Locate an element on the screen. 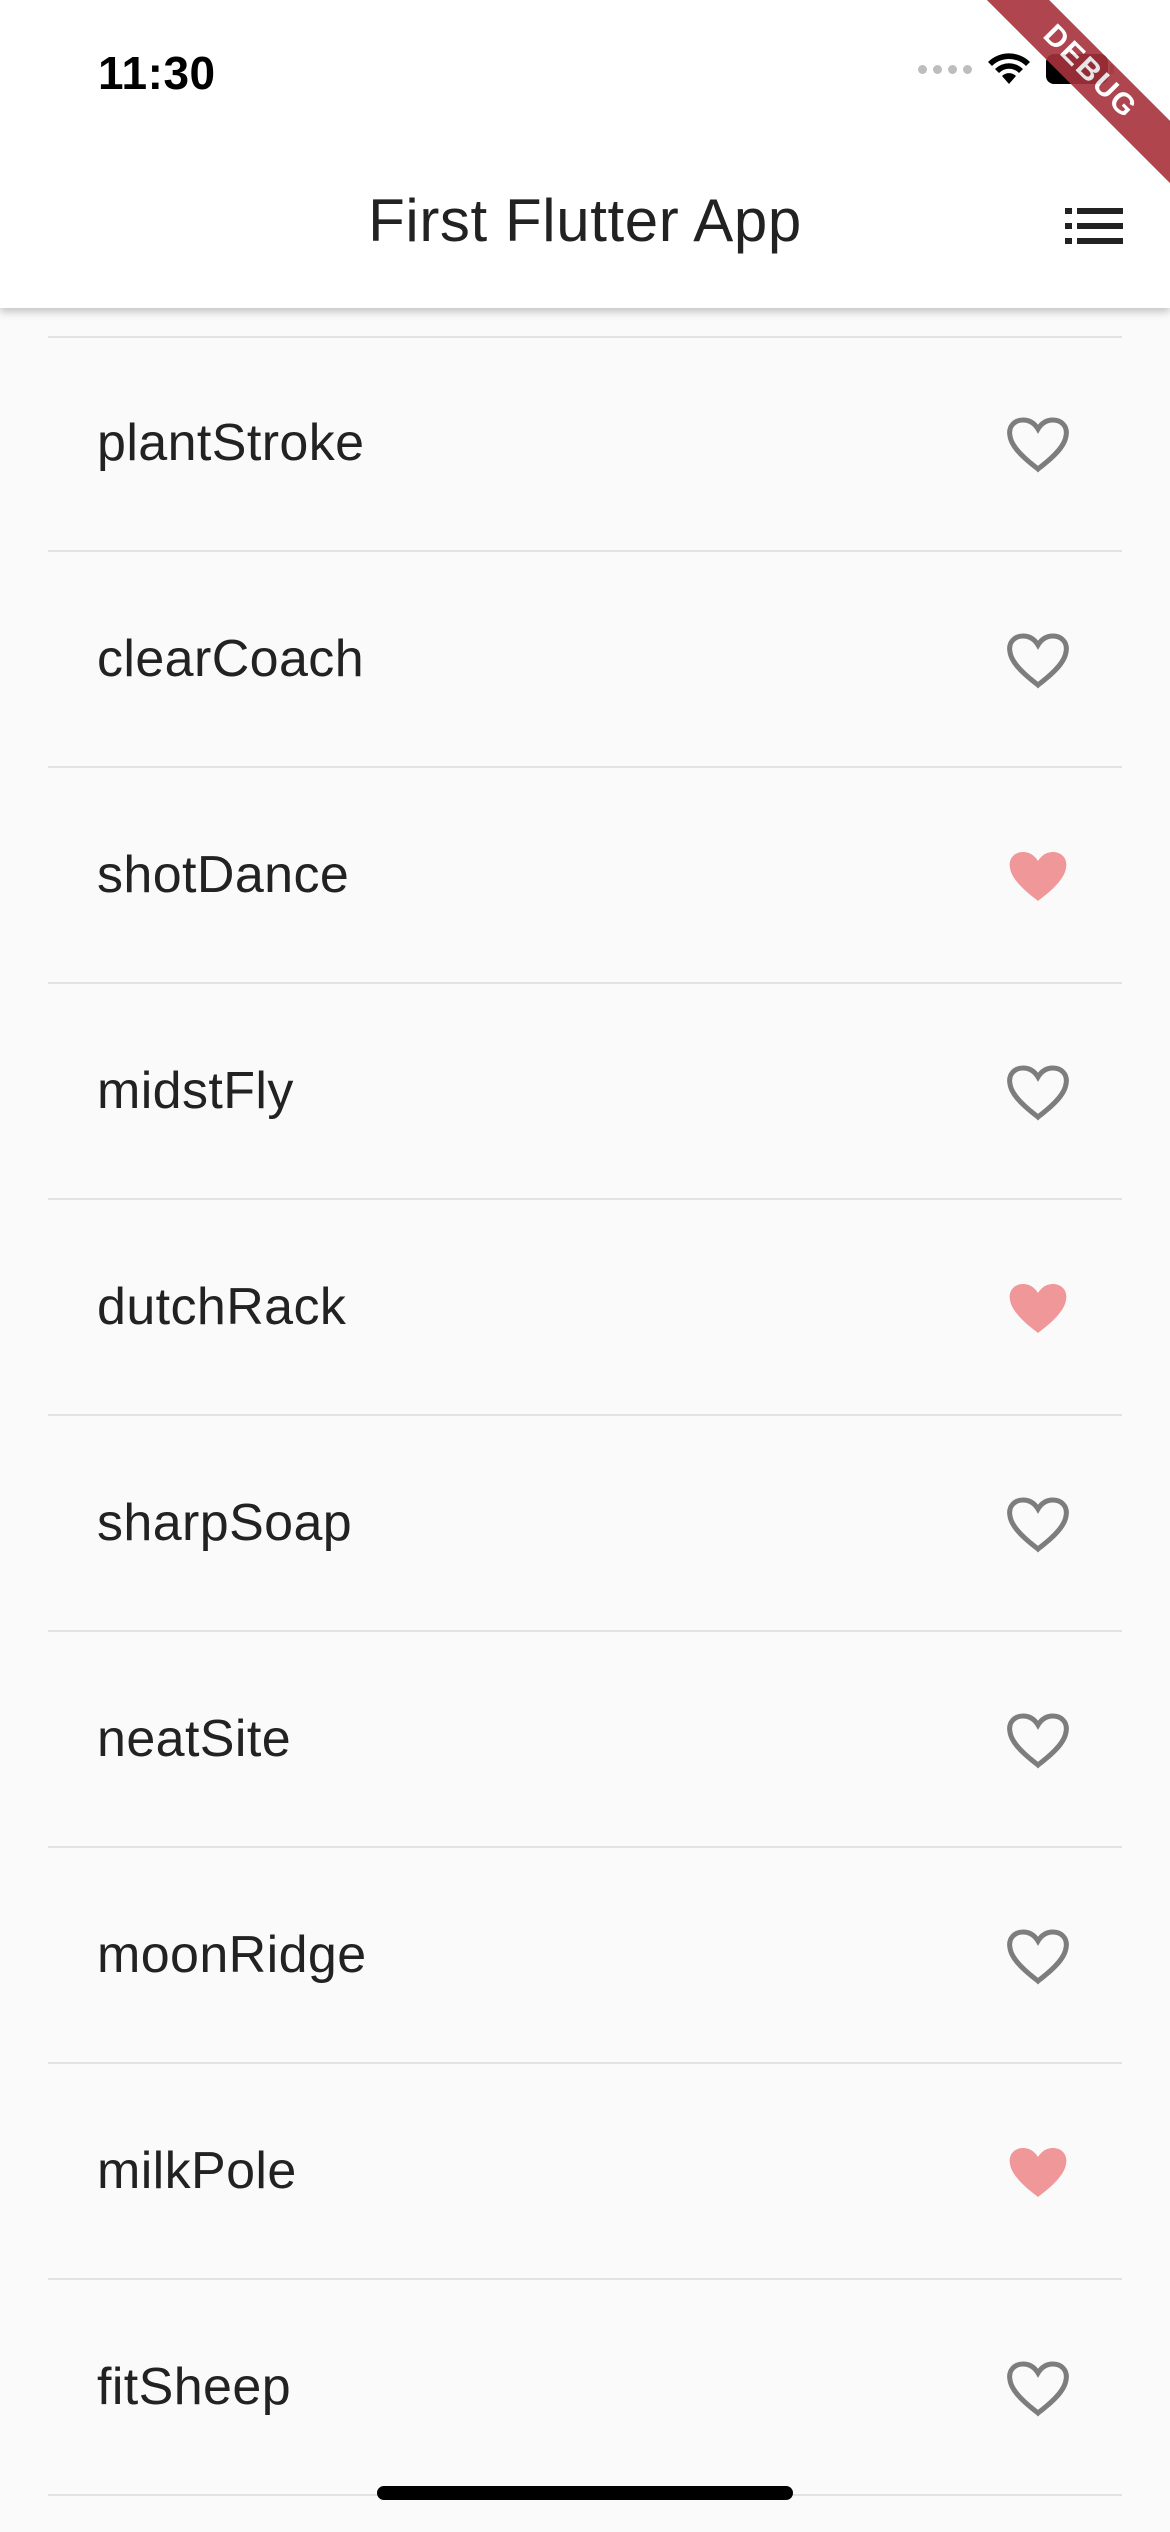  saved-list-button is located at coordinates (1094, 226).